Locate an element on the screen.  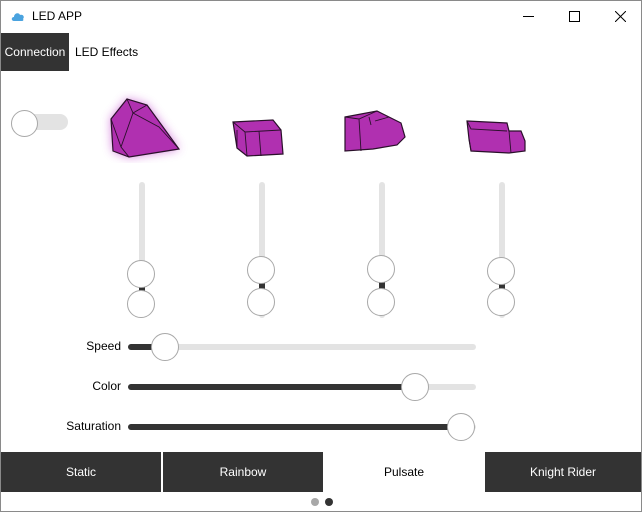
app-title: LED APP is located at coordinates (57, 16).